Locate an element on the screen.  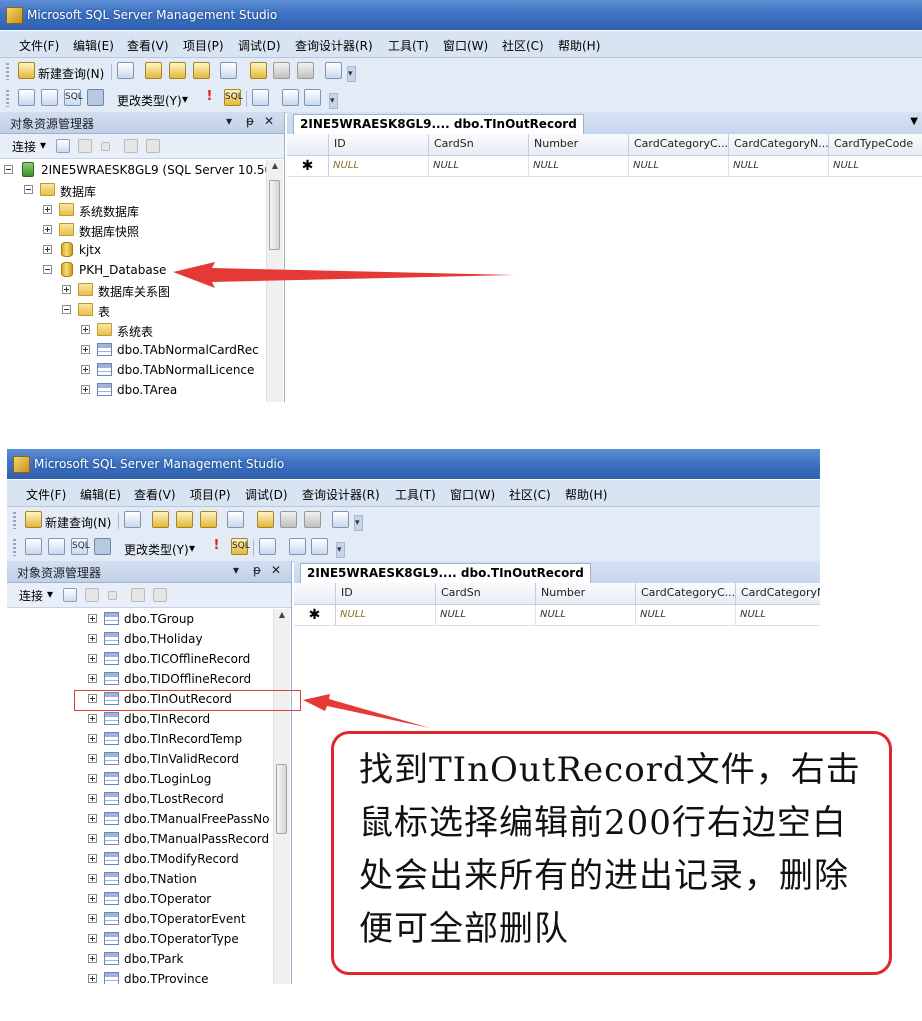
tree-node-table: dbo.TManualFreePassNo is located at coordinates (140, 819).